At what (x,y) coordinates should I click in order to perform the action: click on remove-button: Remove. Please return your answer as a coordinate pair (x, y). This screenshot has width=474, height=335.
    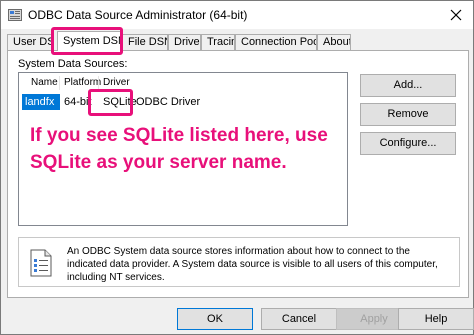
    Looking at the image, I should click on (408, 114).